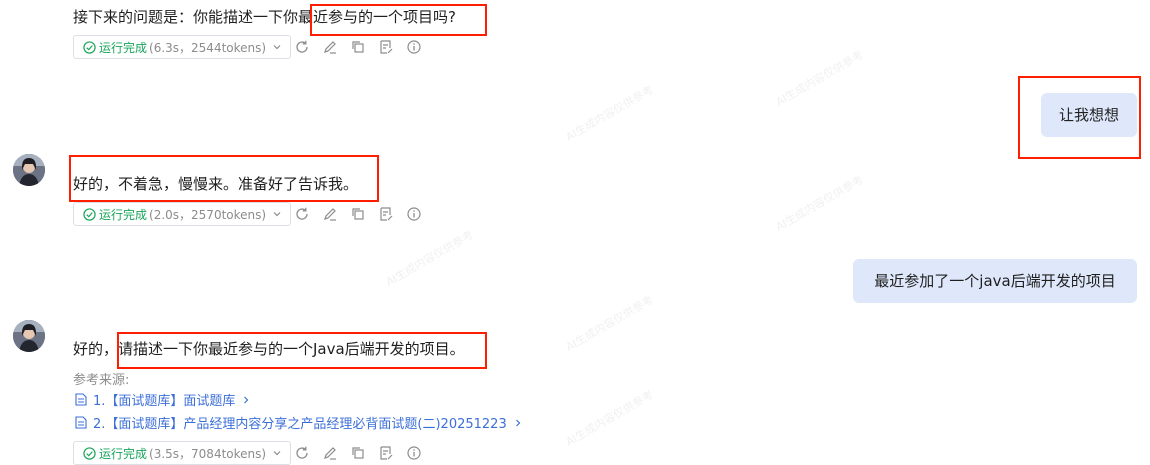 Image resolution: width=1150 pixels, height=465 pixels. Describe the element at coordinates (208, 453) in the screenshot. I see `status-meta: (3.5s，7084tokens)` at that location.